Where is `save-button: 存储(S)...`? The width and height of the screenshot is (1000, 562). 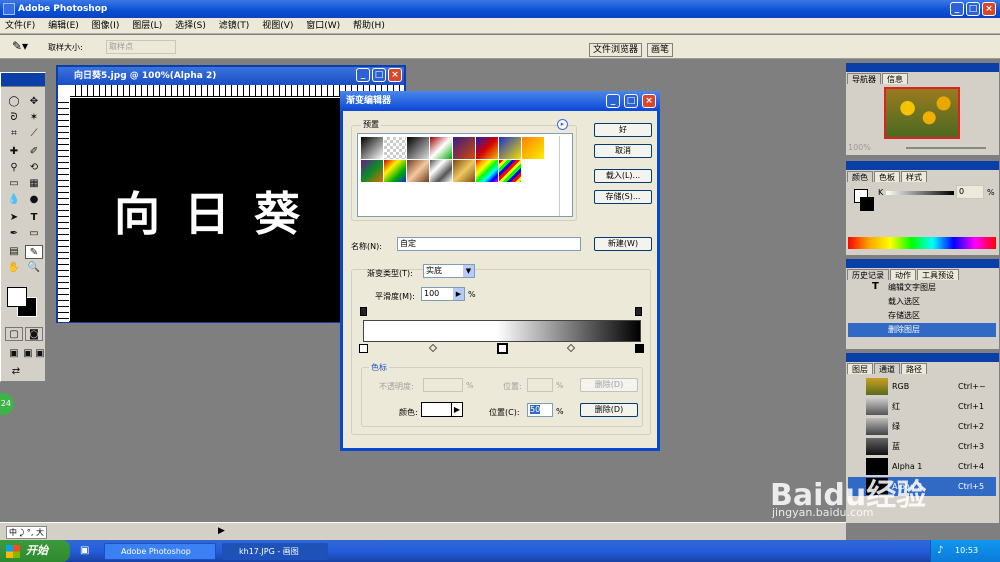
save-button: 存储(S)... is located at coordinates (623, 197).